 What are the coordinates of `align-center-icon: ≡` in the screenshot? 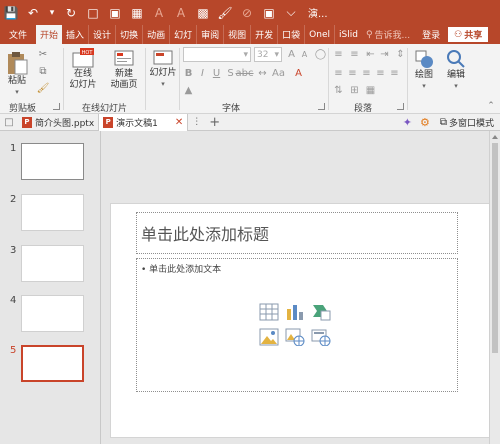 It's located at (352, 73).